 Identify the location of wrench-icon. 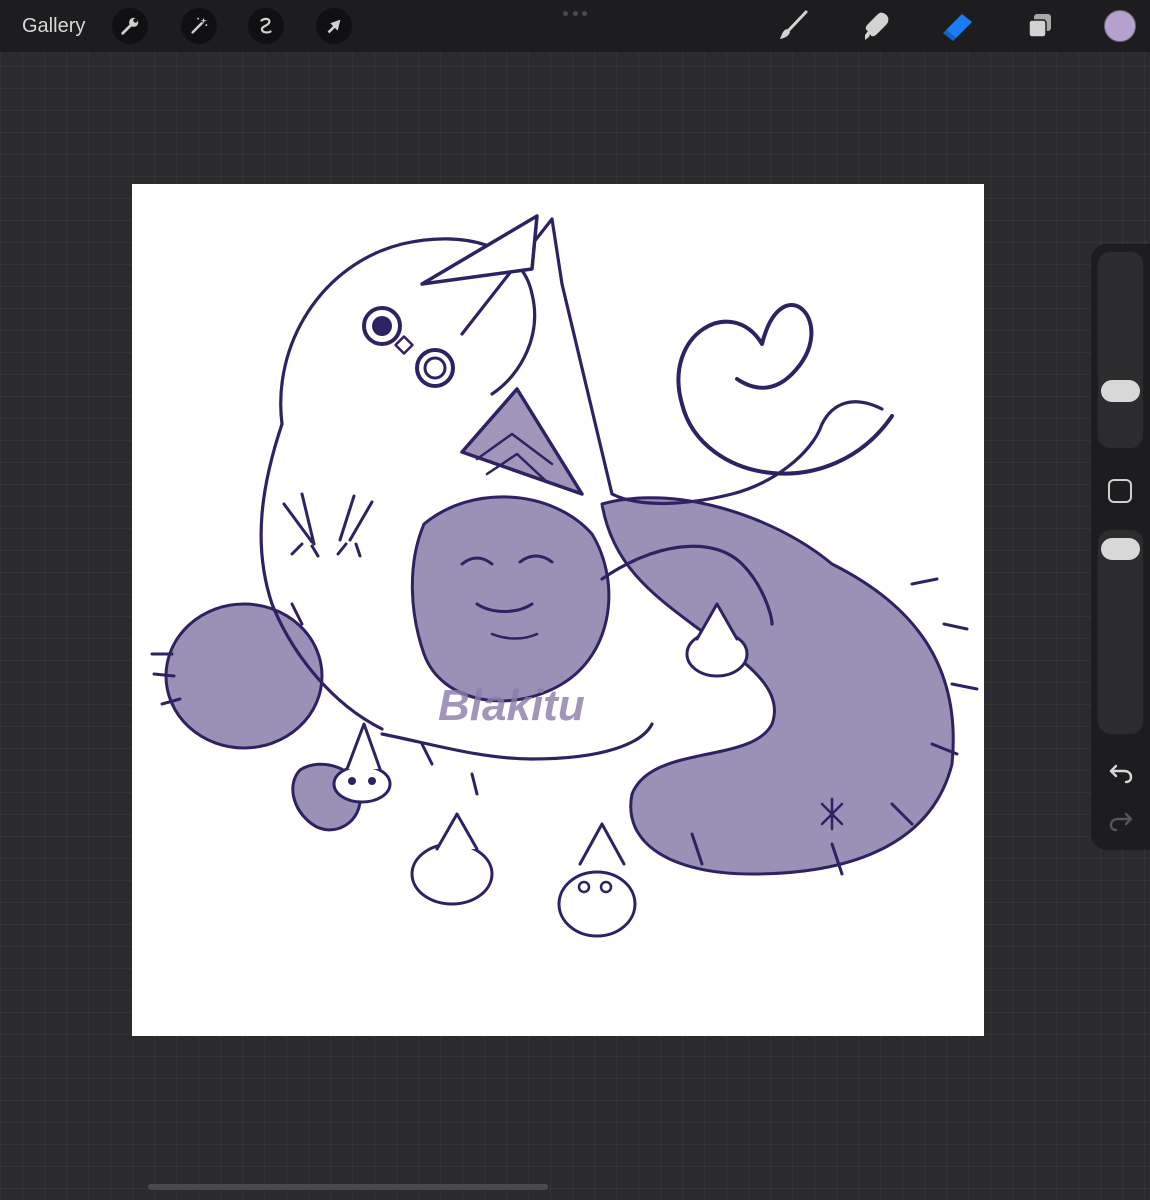
(130, 26).